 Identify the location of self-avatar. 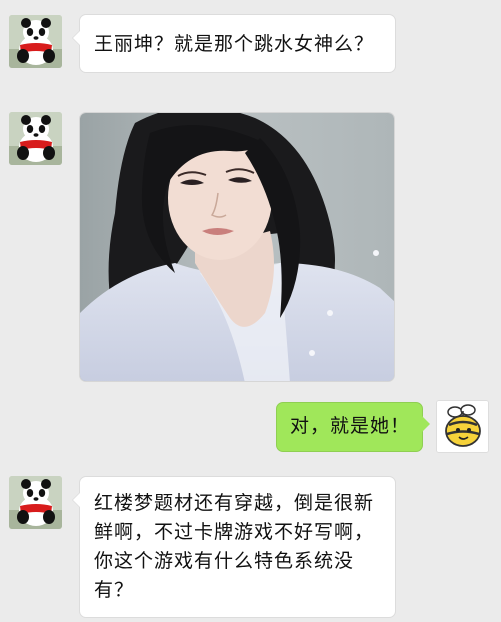
(462, 426).